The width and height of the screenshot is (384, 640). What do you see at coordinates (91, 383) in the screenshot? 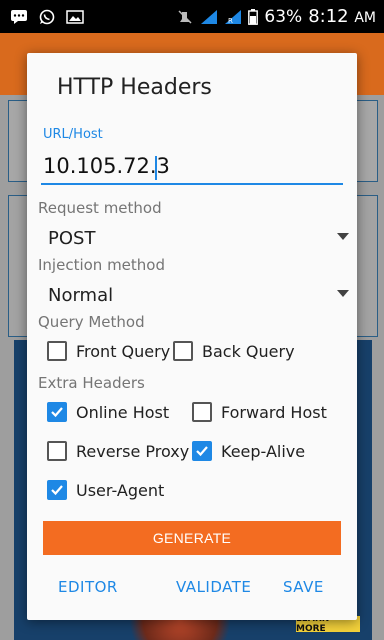
I see `extra-headers-label: Extra Headers` at bounding box center [91, 383].